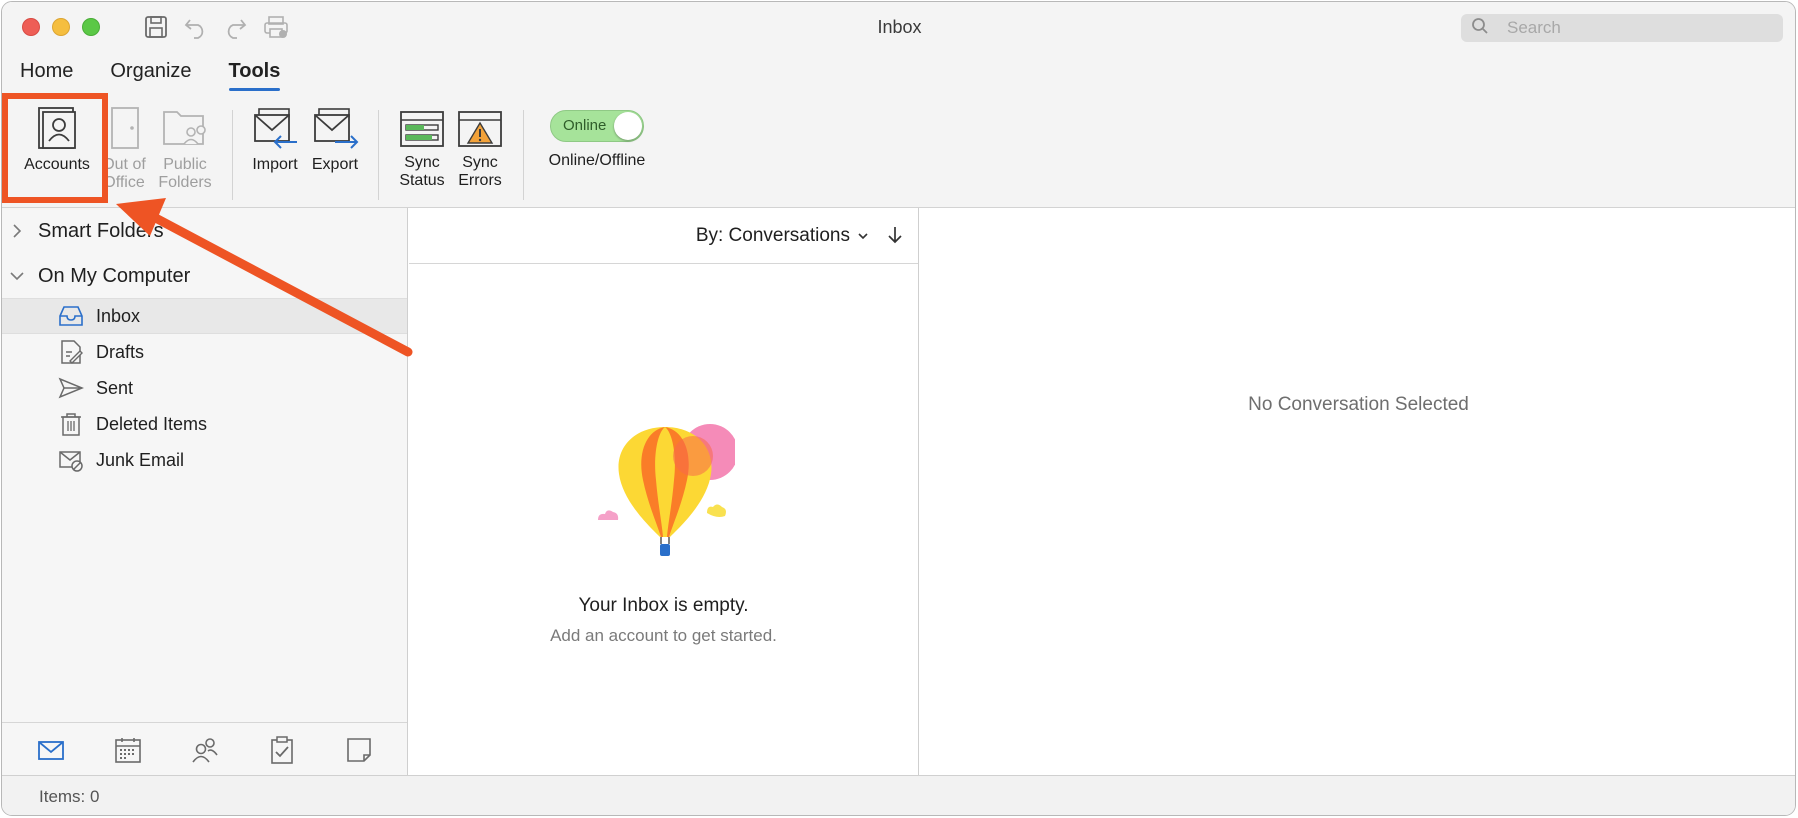 This screenshot has height=818, width=1798. I want to click on trash-icon, so click(71, 424).